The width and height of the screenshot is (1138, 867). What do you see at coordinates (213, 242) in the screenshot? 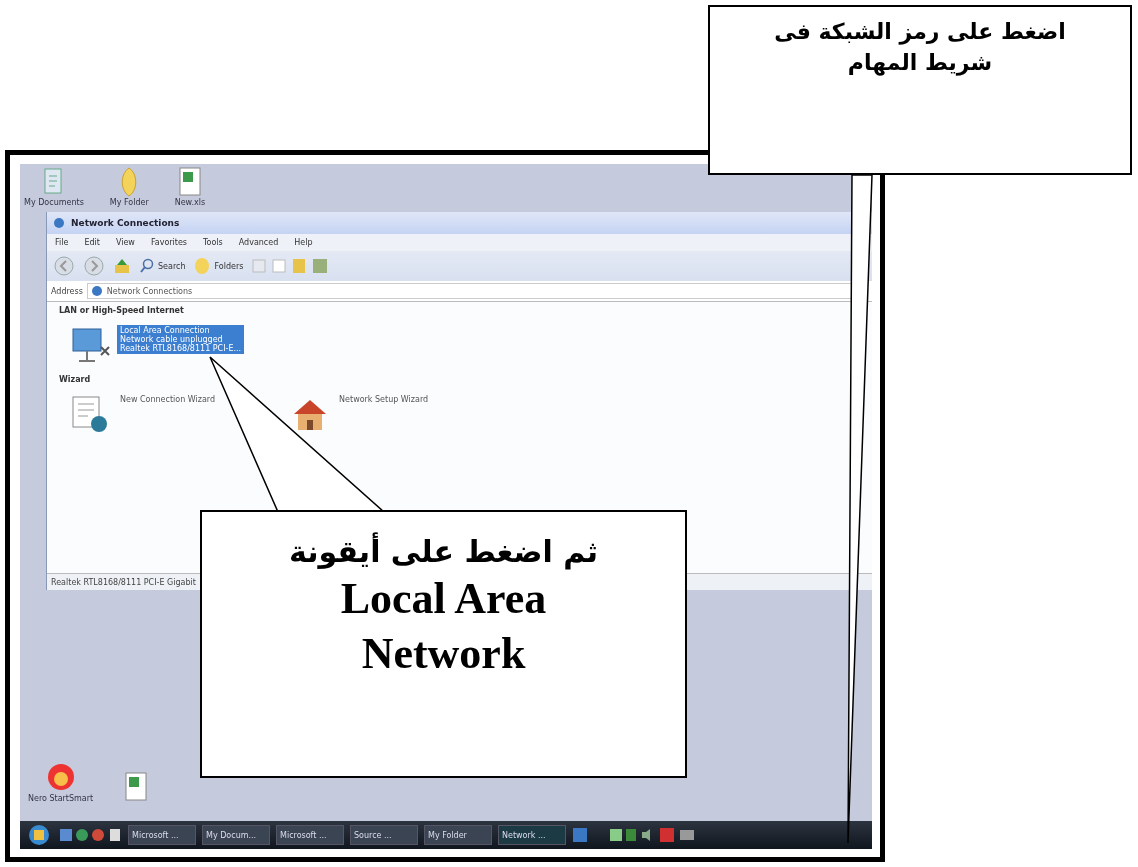
I see `menu-item: Tools` at bounding box center [213, 242].